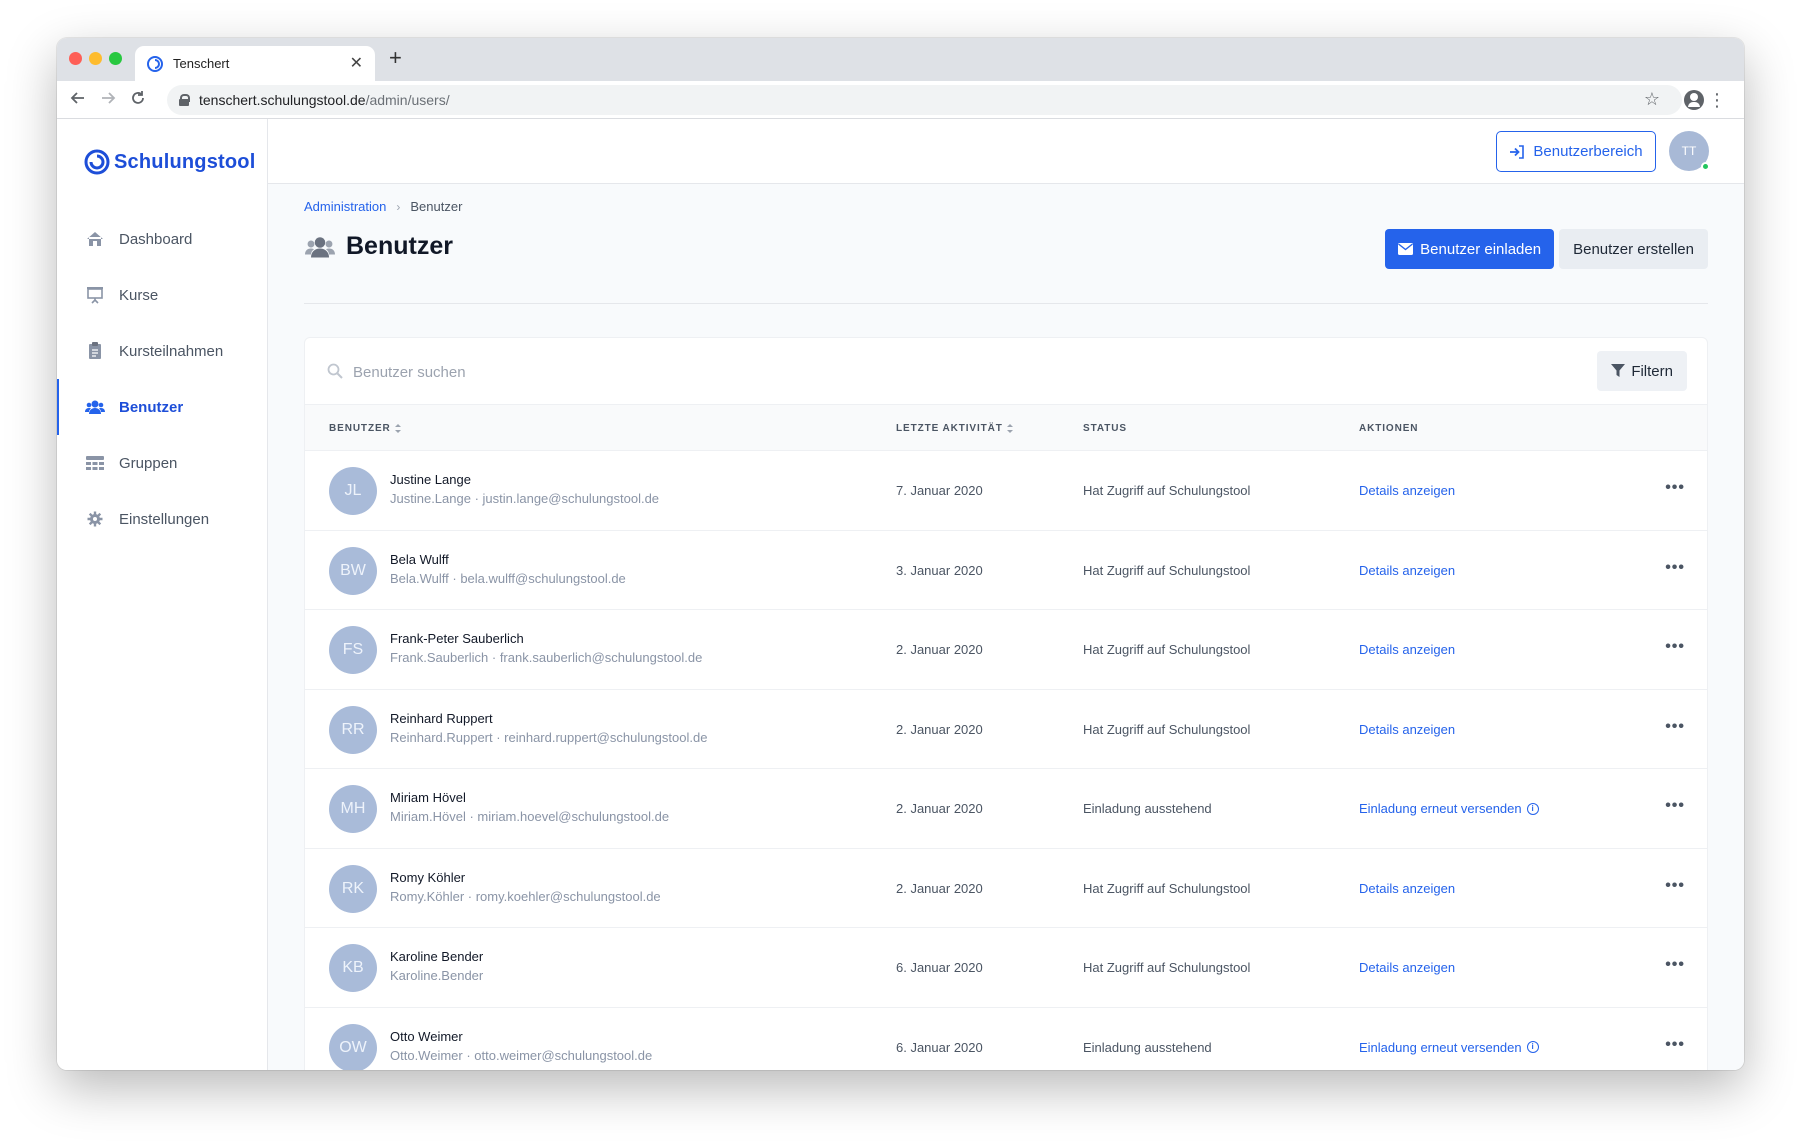  What do you see at coordinates (399, 246) in the screenshot?
I see `page-title: Benutzer` at bounding box center [399, 246].